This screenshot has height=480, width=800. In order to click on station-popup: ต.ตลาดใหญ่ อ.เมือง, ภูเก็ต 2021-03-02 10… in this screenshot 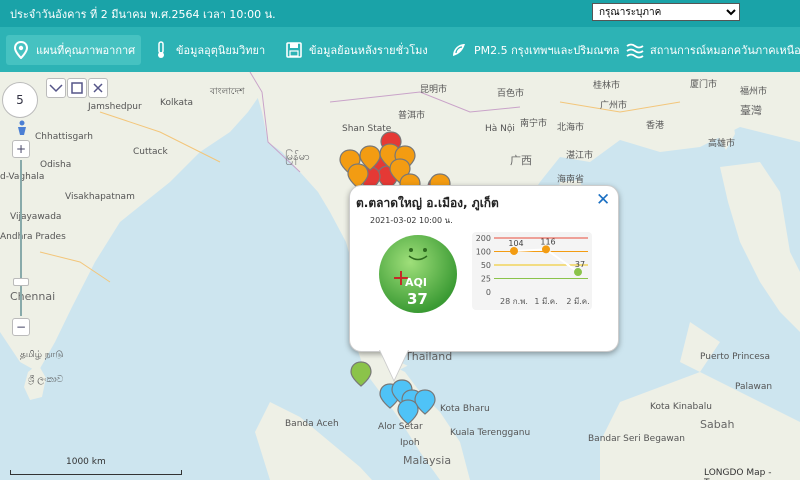, I will do `click(484, 283)`.